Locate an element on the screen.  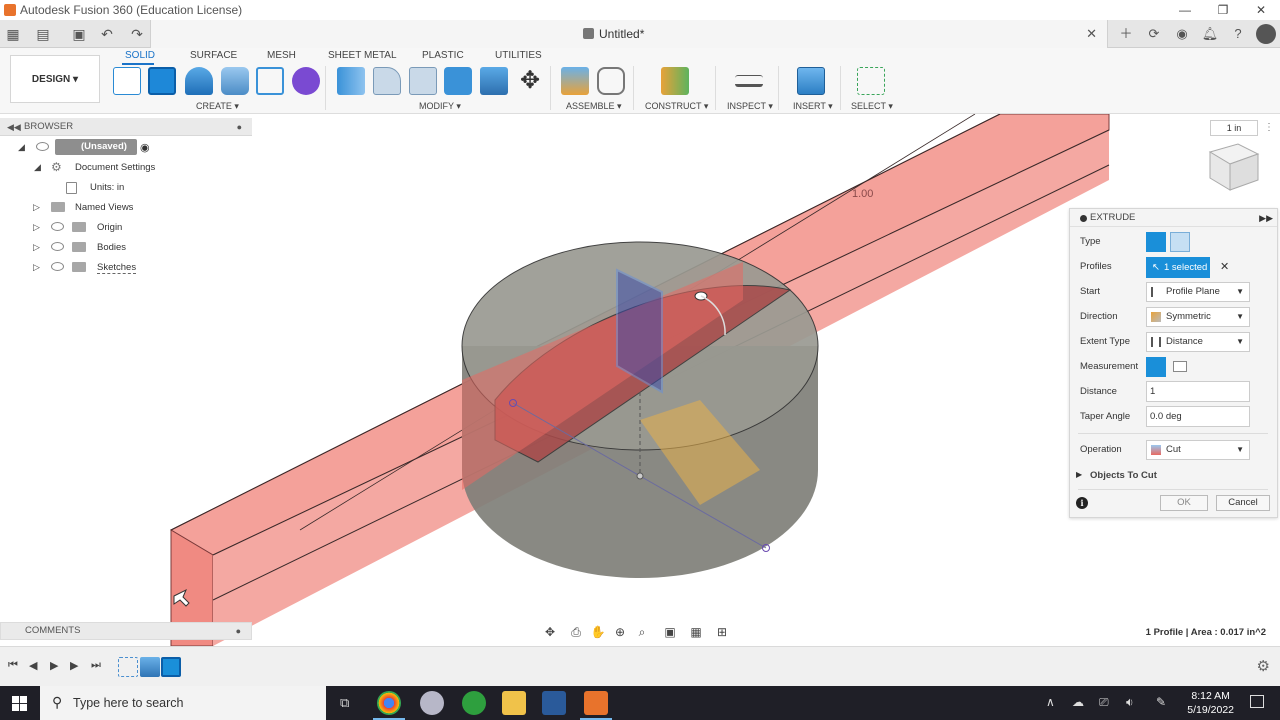
show-hidden-icons-icon: ∧ is located at coordinates (1050, 702).